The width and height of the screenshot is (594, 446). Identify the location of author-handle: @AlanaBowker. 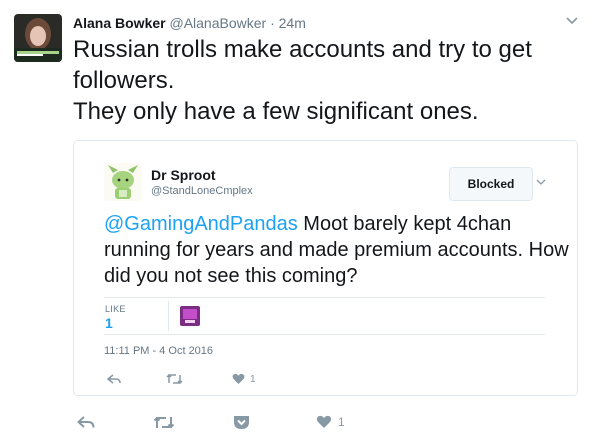
(217, 23).